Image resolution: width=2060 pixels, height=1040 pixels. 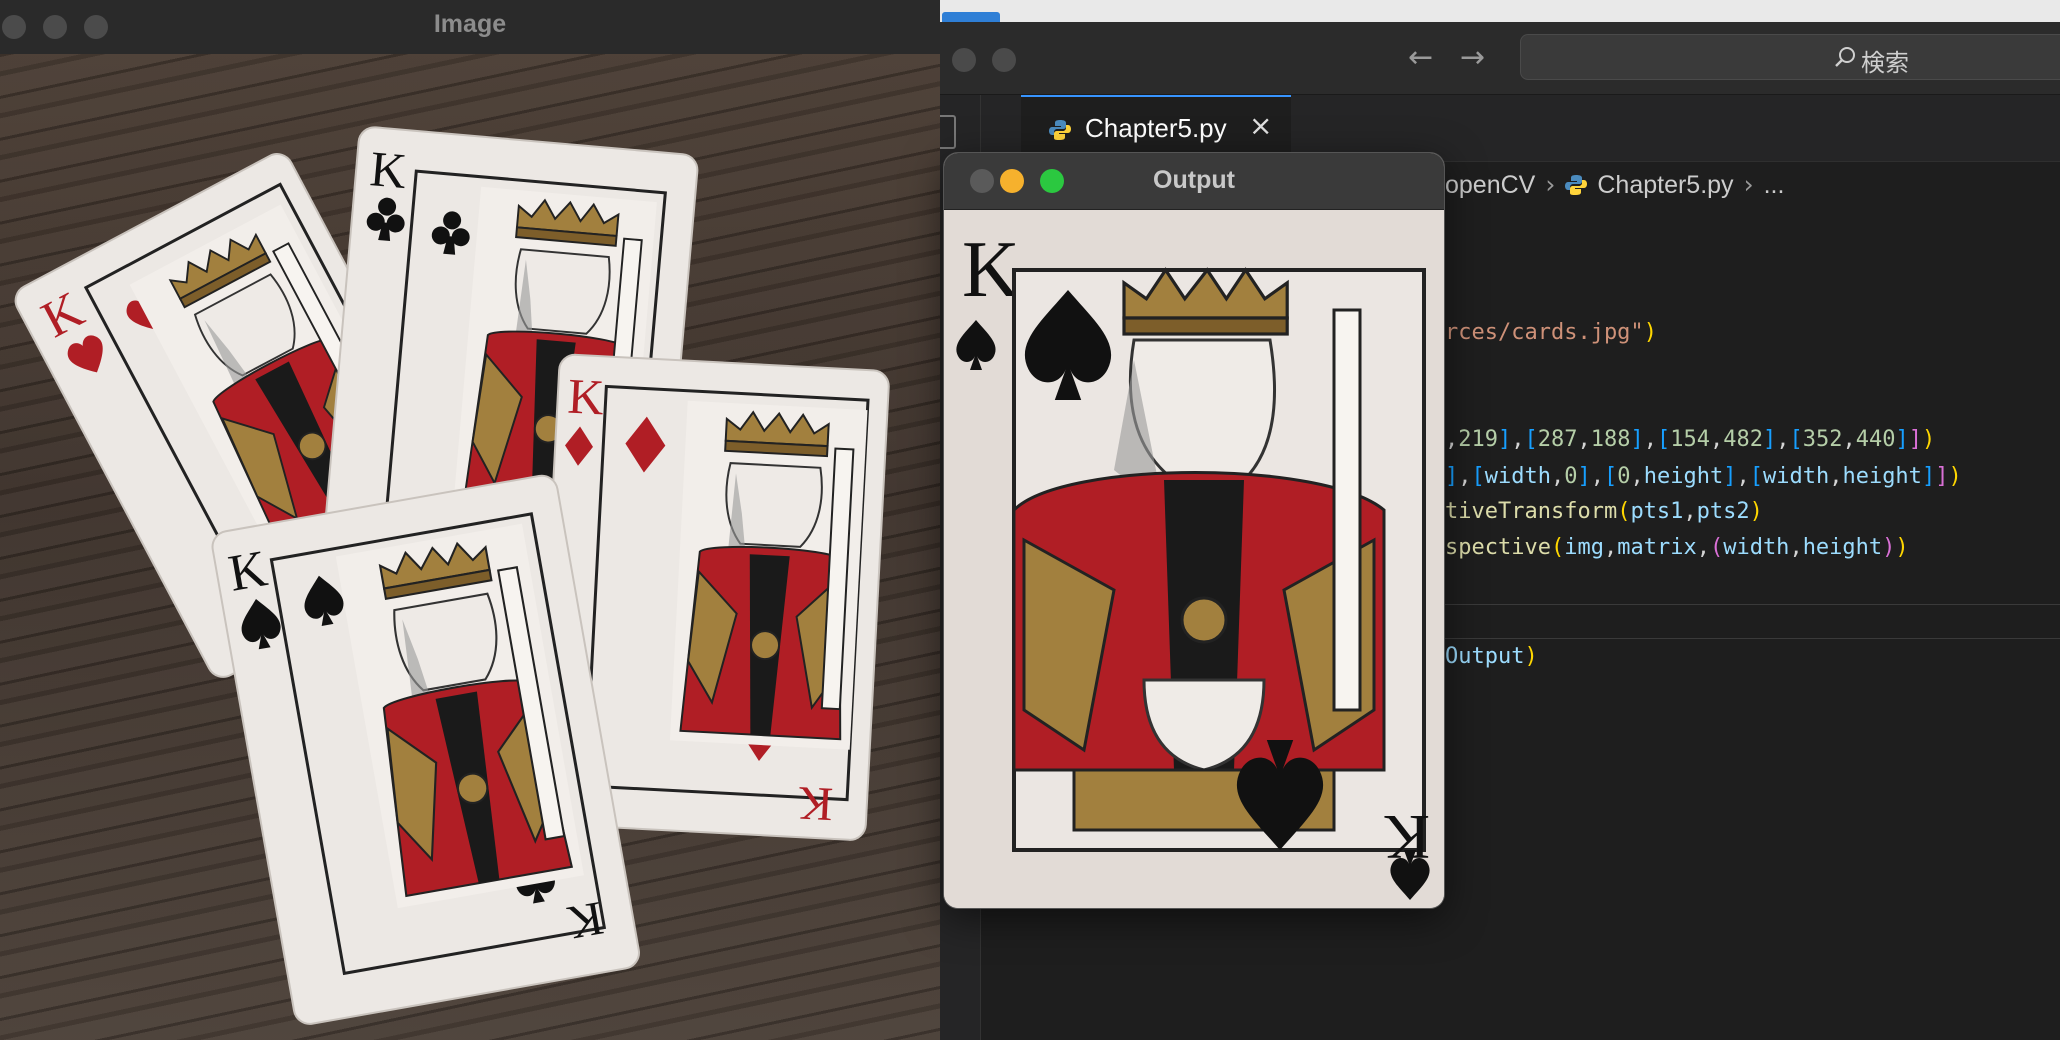 I want to click on image-window-titlebar: Image, so click(x=470, y=27).